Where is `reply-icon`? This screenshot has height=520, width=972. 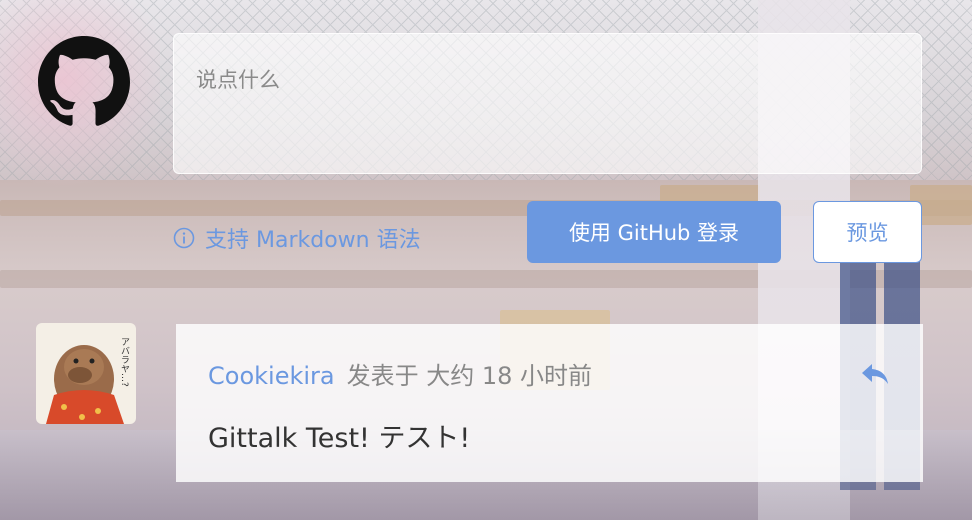 reply-icon is located at coordinates (875, 374).